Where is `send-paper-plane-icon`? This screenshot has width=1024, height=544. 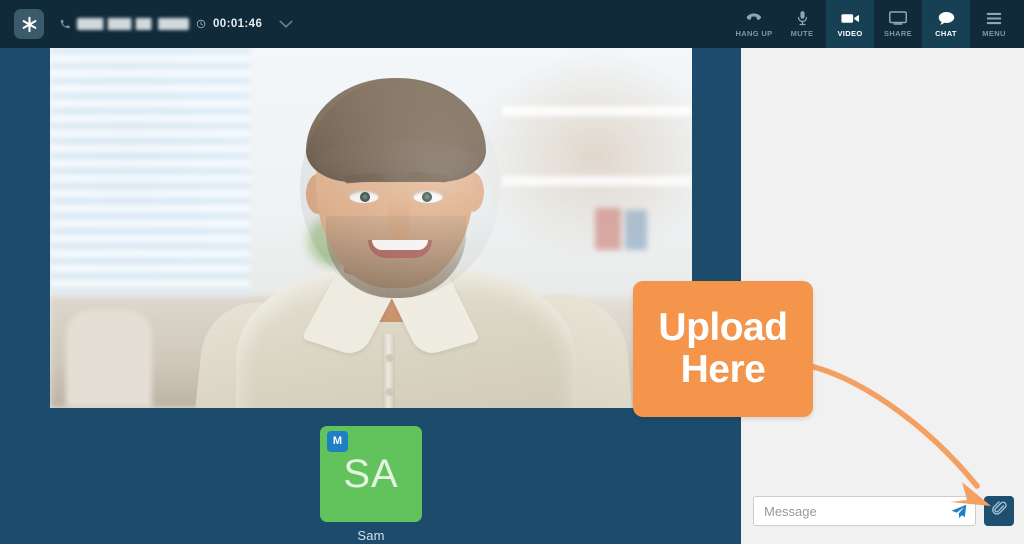
send-paper-plane-icon is located at coordinates (955, 511).